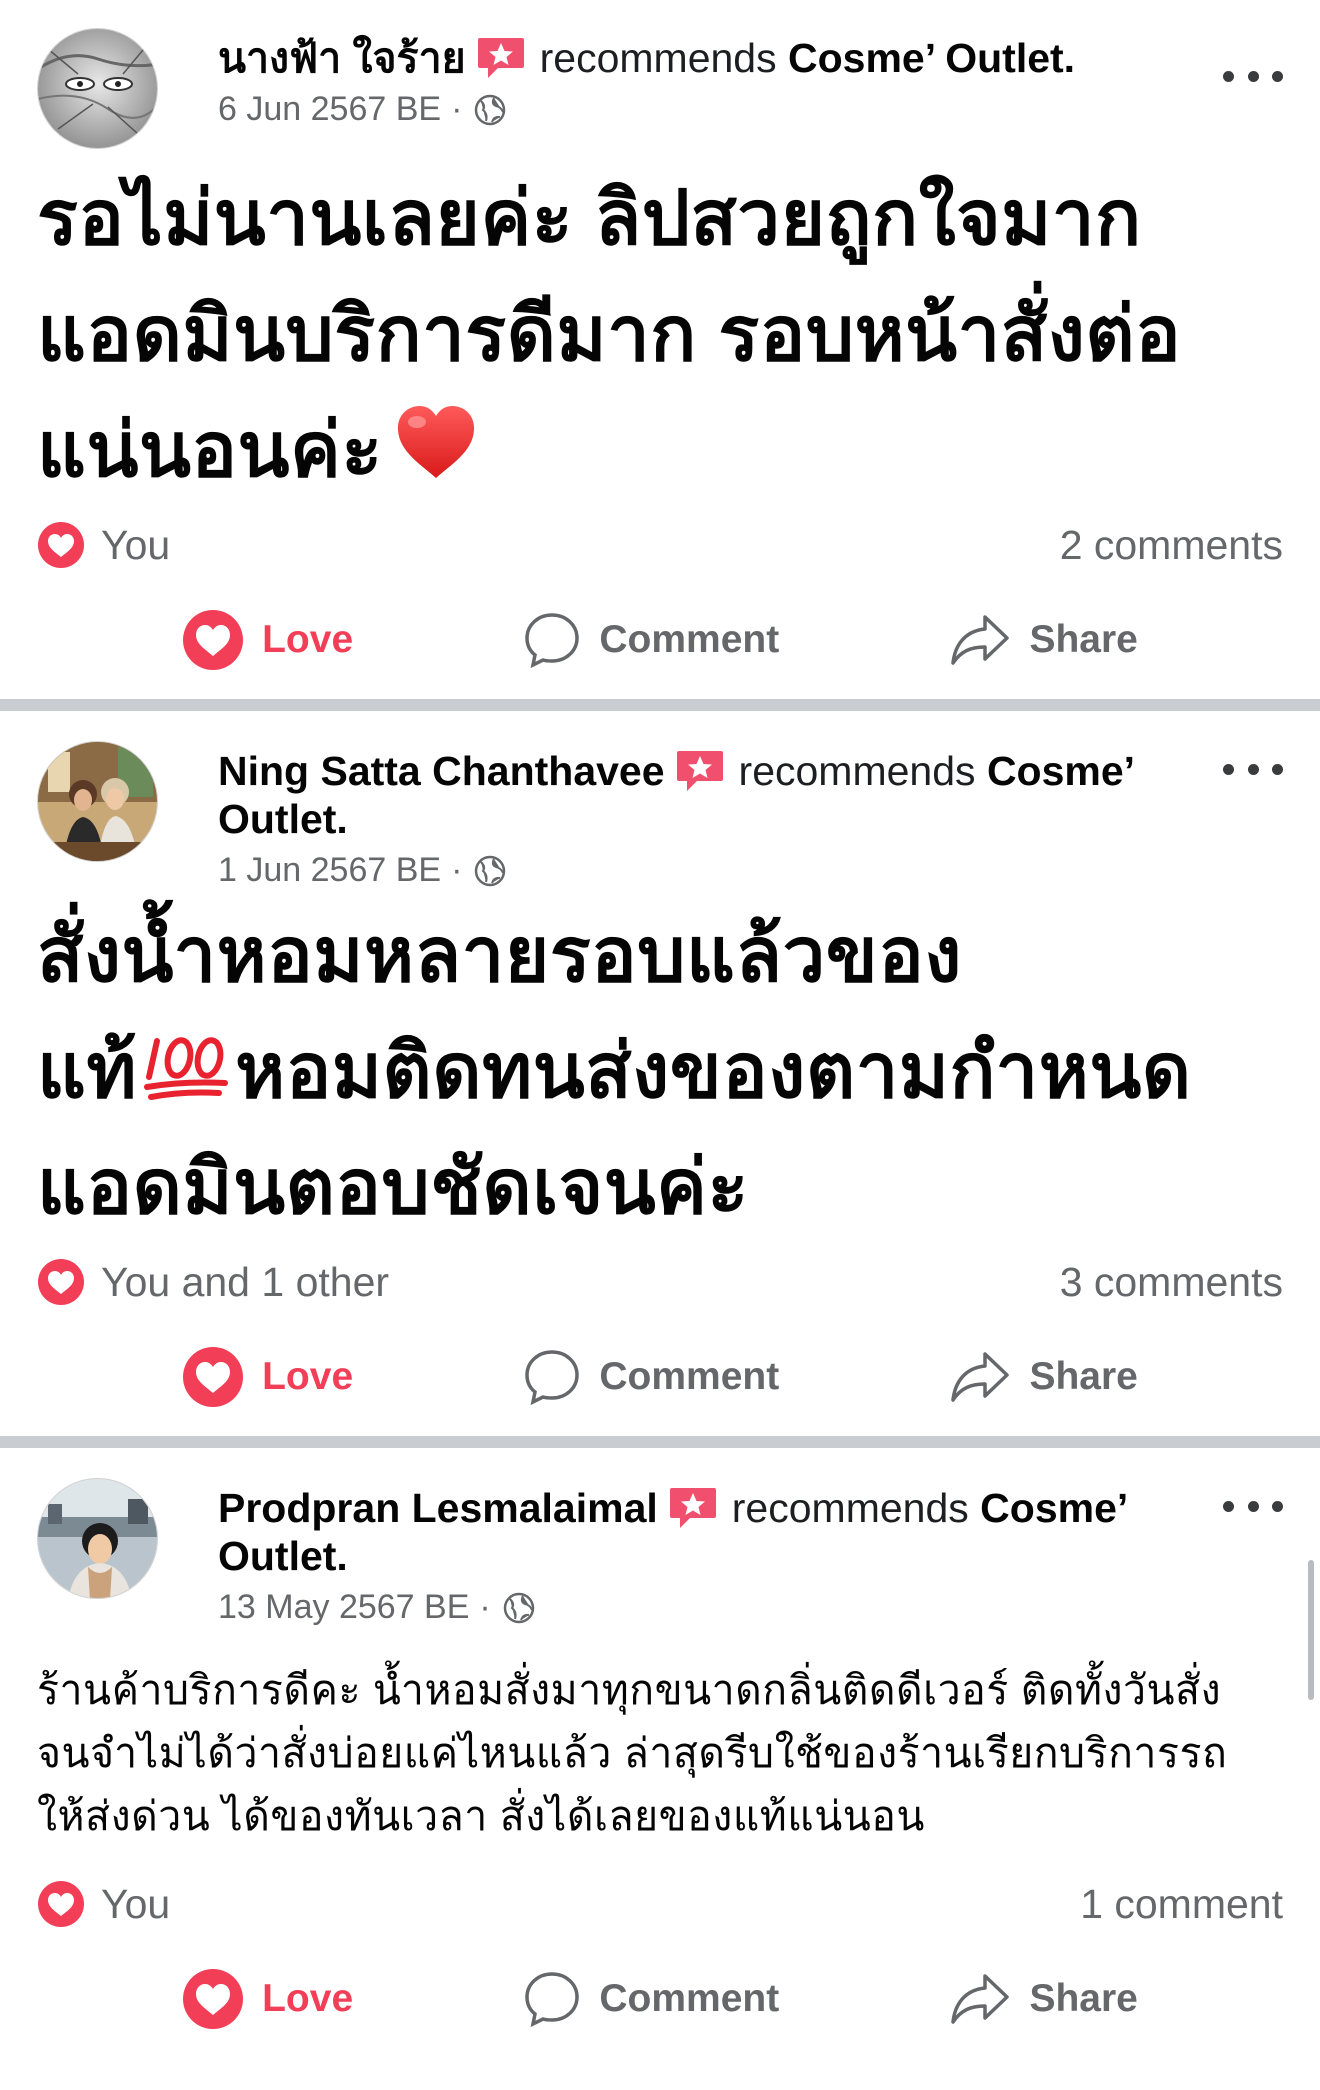  Describe the element at coordinates (245, 1281) in the screenshot. I see `reaction-text: You and 1 other` at that location.